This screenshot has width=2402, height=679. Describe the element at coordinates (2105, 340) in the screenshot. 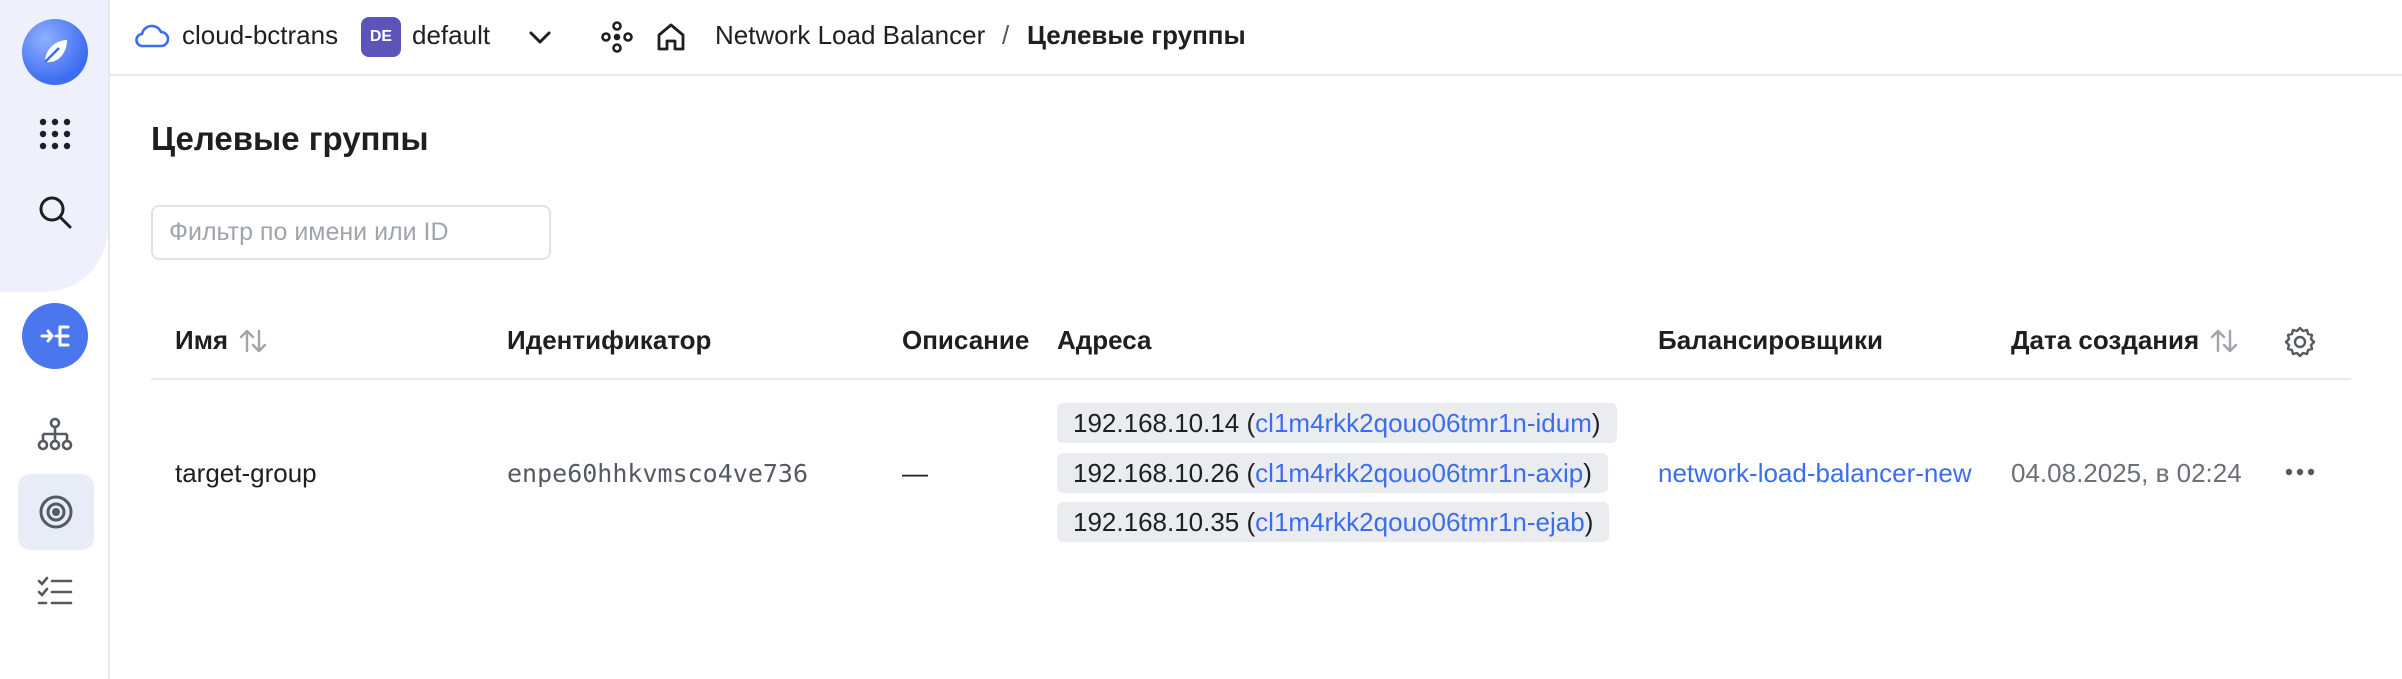

I see `column-header-created-label: Дата создания` at that location.